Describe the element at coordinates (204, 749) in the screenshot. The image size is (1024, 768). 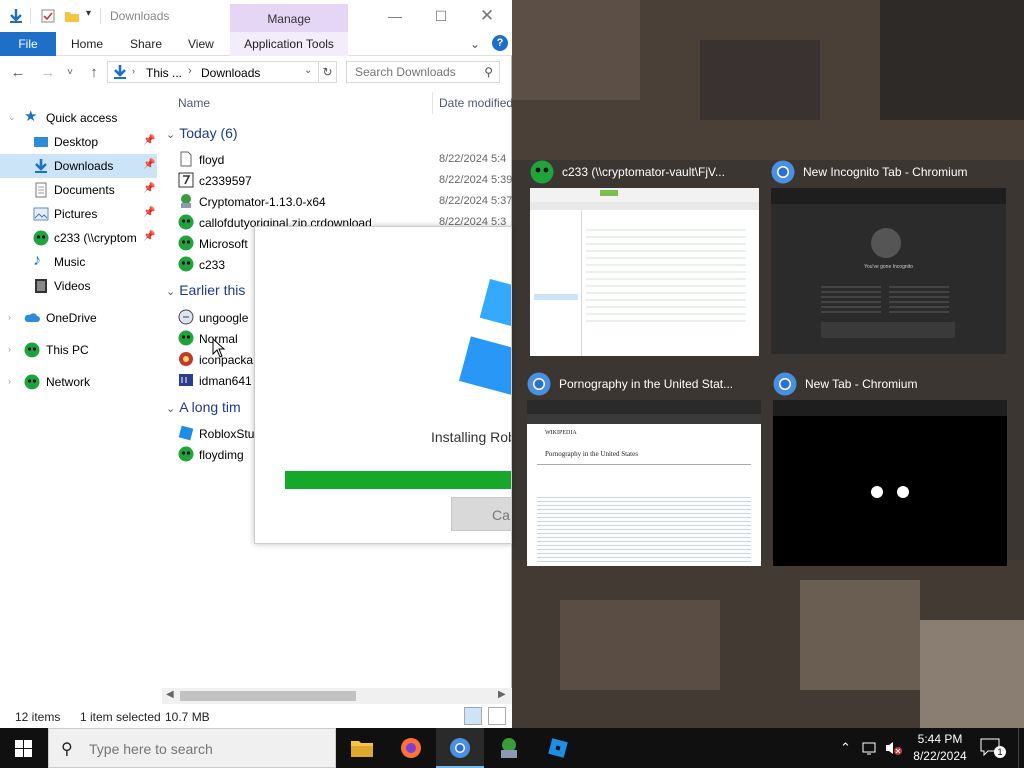
I see `taskbar-search-input` at that location.